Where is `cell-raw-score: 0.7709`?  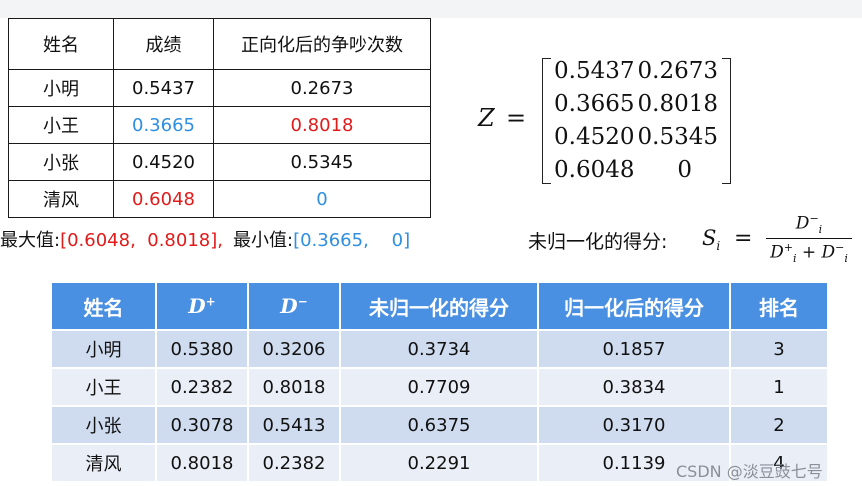 cell-raw-score: 0.7709 is located at coordinates (439, 387).